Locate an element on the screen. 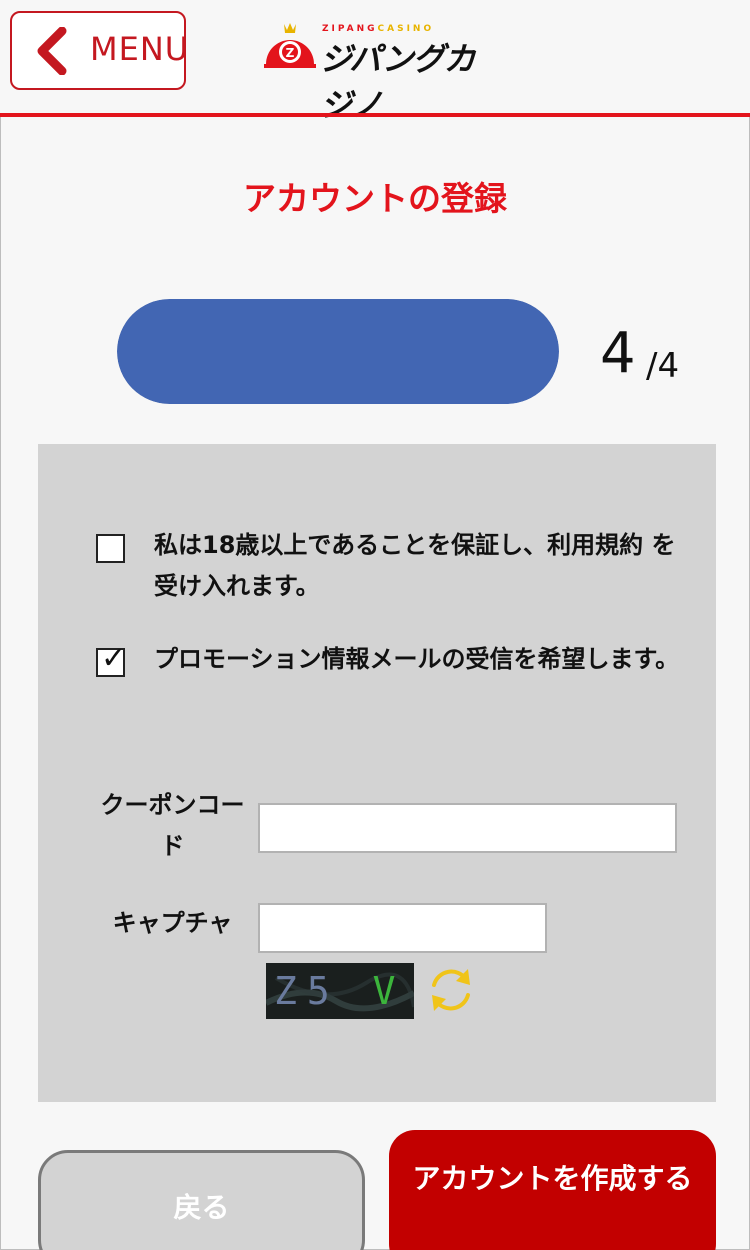  captcha-text: Z5 V 2 is located at coordinates (344, 991).